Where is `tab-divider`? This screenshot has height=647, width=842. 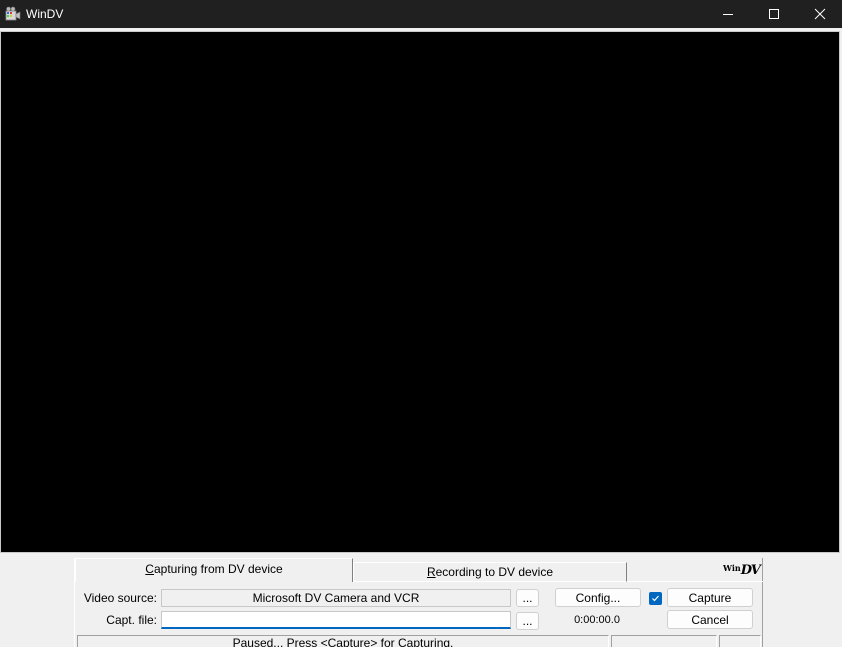 tab-divider is located at coordinates (695, 581).